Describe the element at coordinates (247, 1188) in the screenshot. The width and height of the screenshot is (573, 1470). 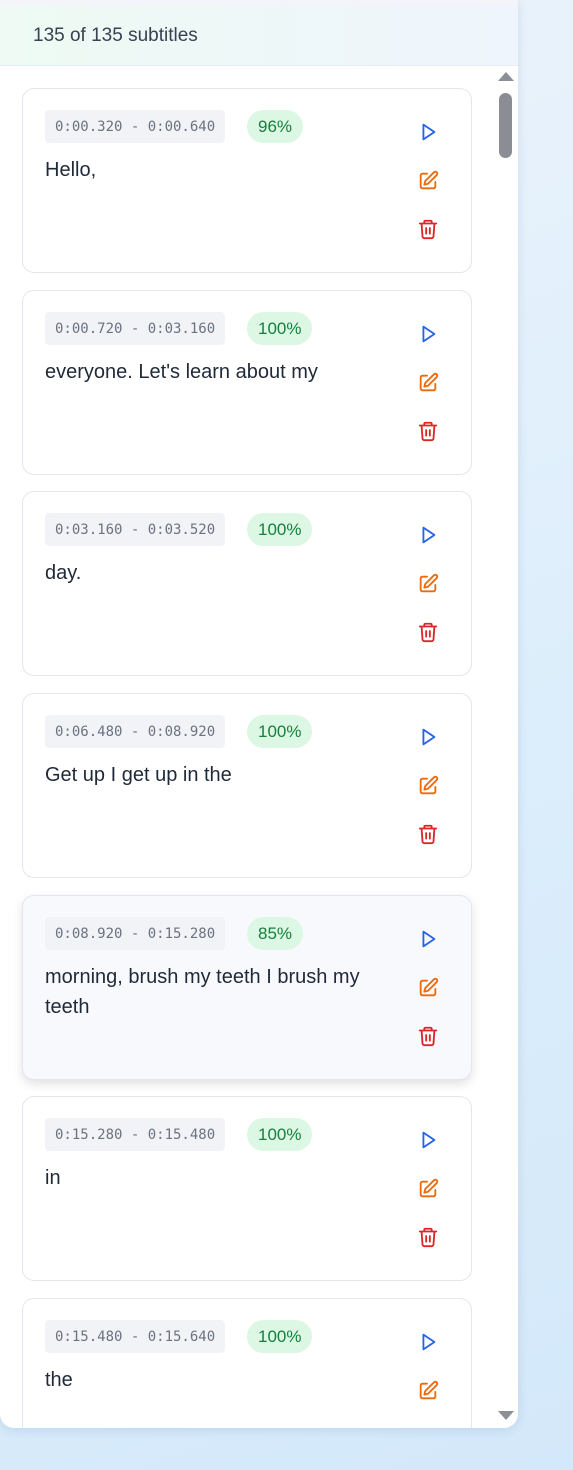
I see `subtitle-card: 0:15.280 - 0:15.480 100% in` at that location.